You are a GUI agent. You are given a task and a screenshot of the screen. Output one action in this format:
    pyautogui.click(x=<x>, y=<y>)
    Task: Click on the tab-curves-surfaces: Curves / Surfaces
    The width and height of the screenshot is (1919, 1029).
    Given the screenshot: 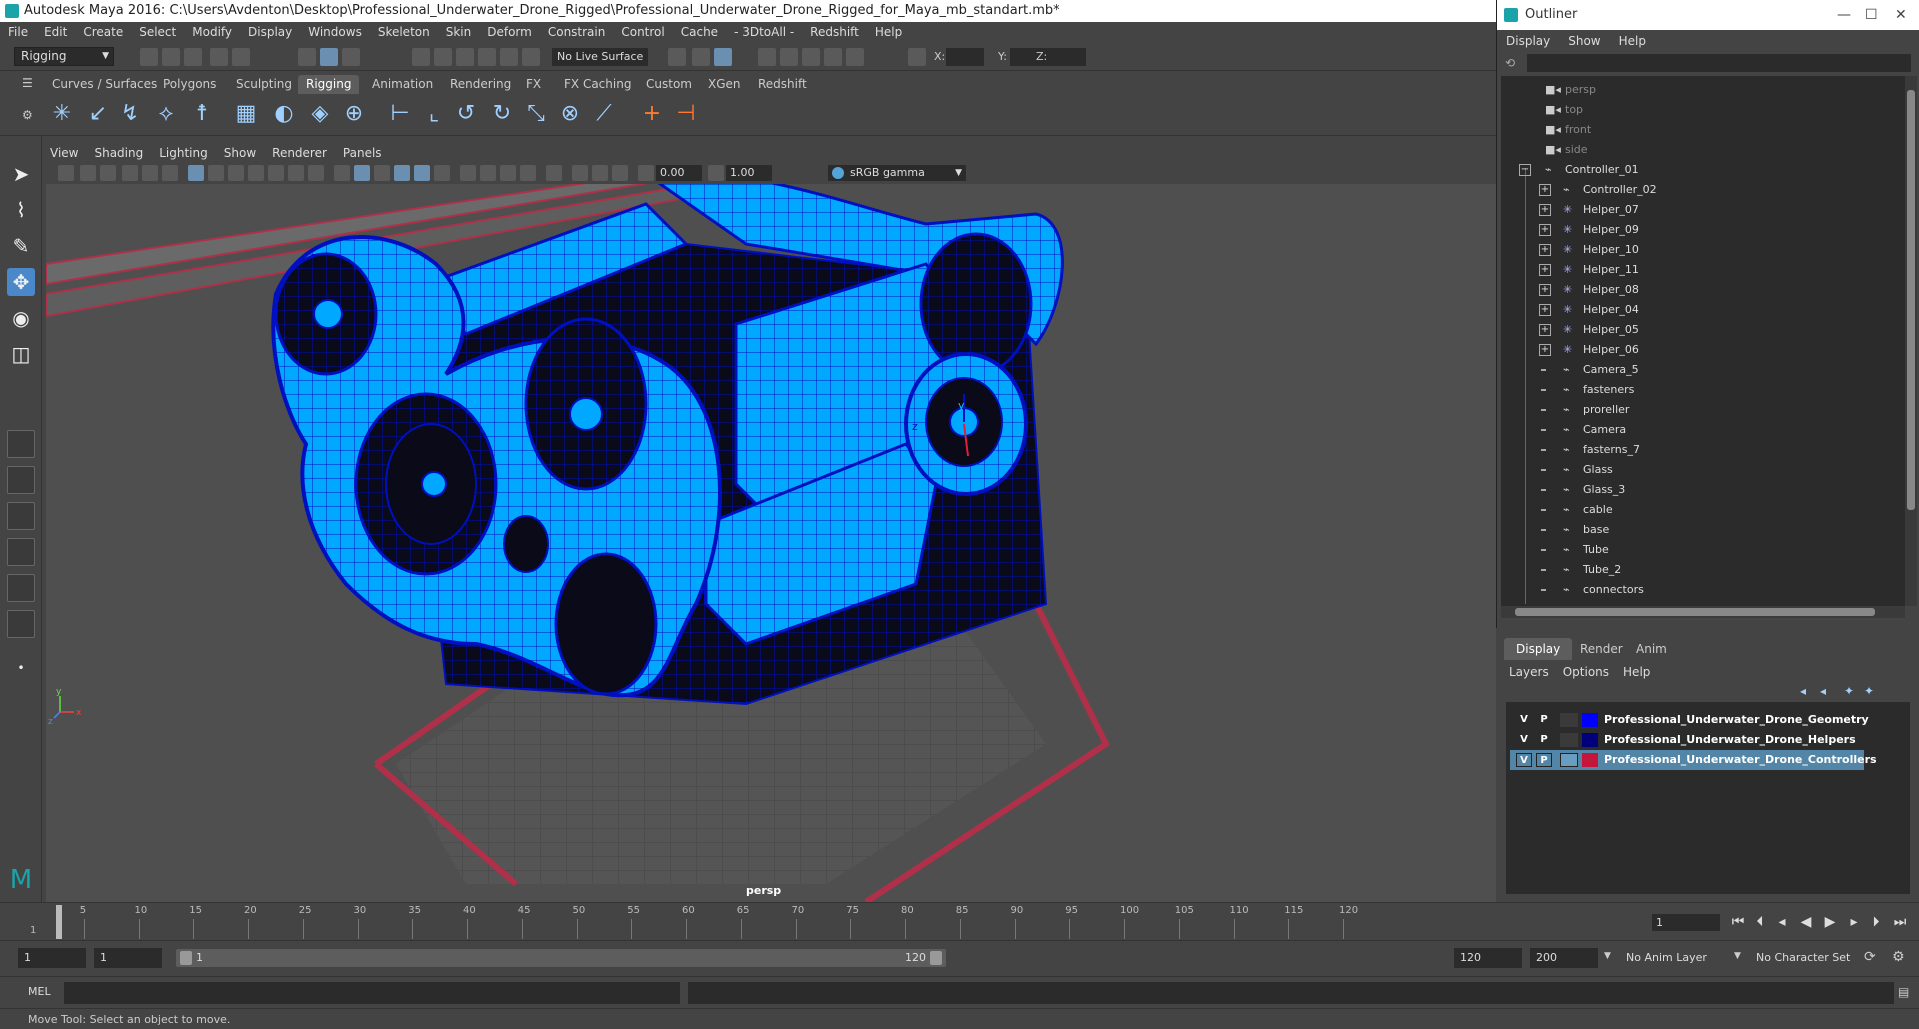 What is the action you would take?
    pyautogui.click(x=104, y=84)
    